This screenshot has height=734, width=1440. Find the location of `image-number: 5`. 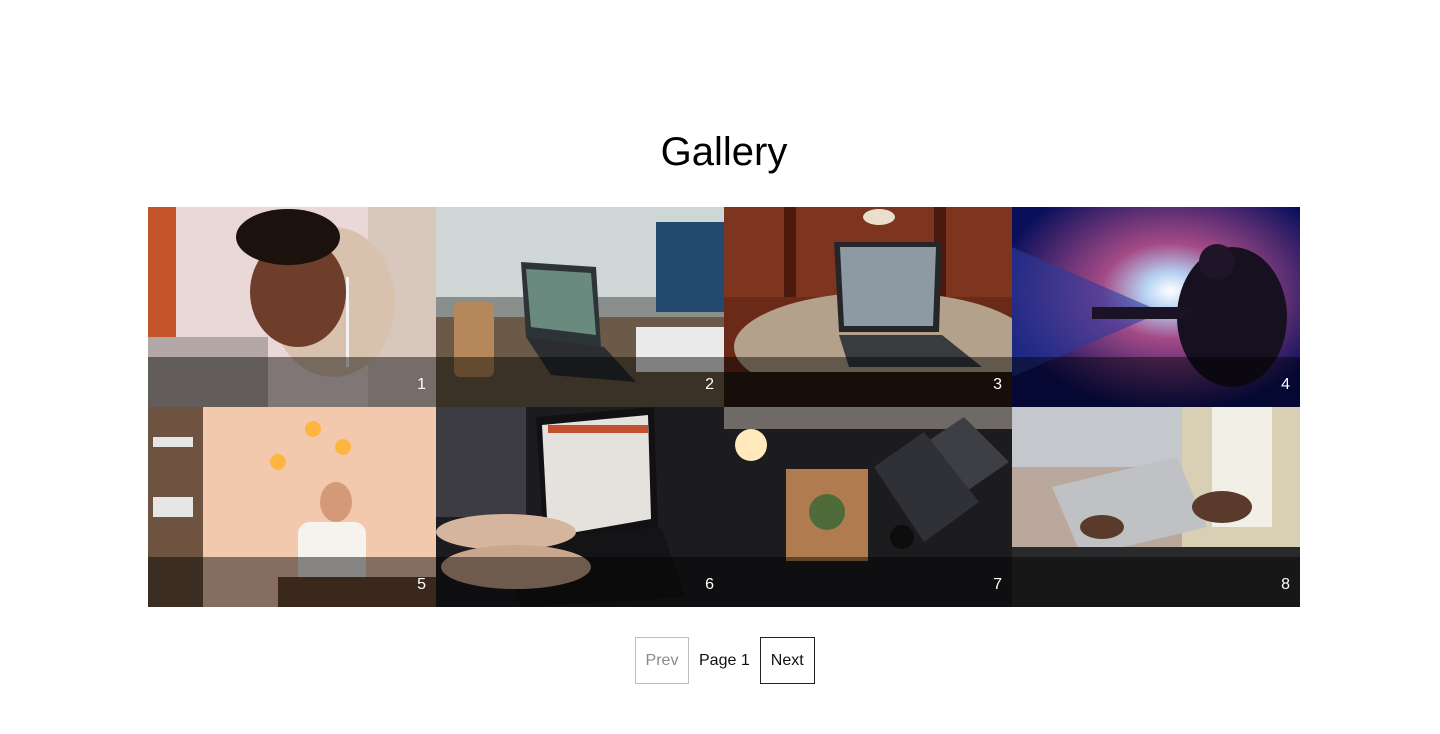

image-number: 5 is located at coordinates (421, 584).